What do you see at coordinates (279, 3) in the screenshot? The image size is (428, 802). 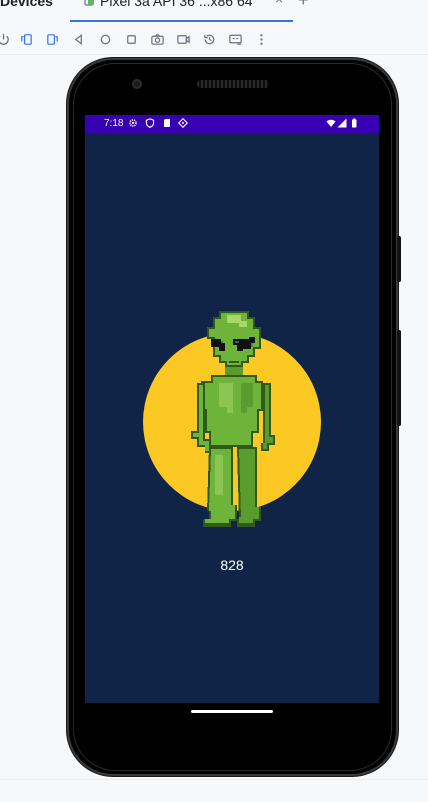 I see `close-icon: ×` at bounding box center [279, 3].